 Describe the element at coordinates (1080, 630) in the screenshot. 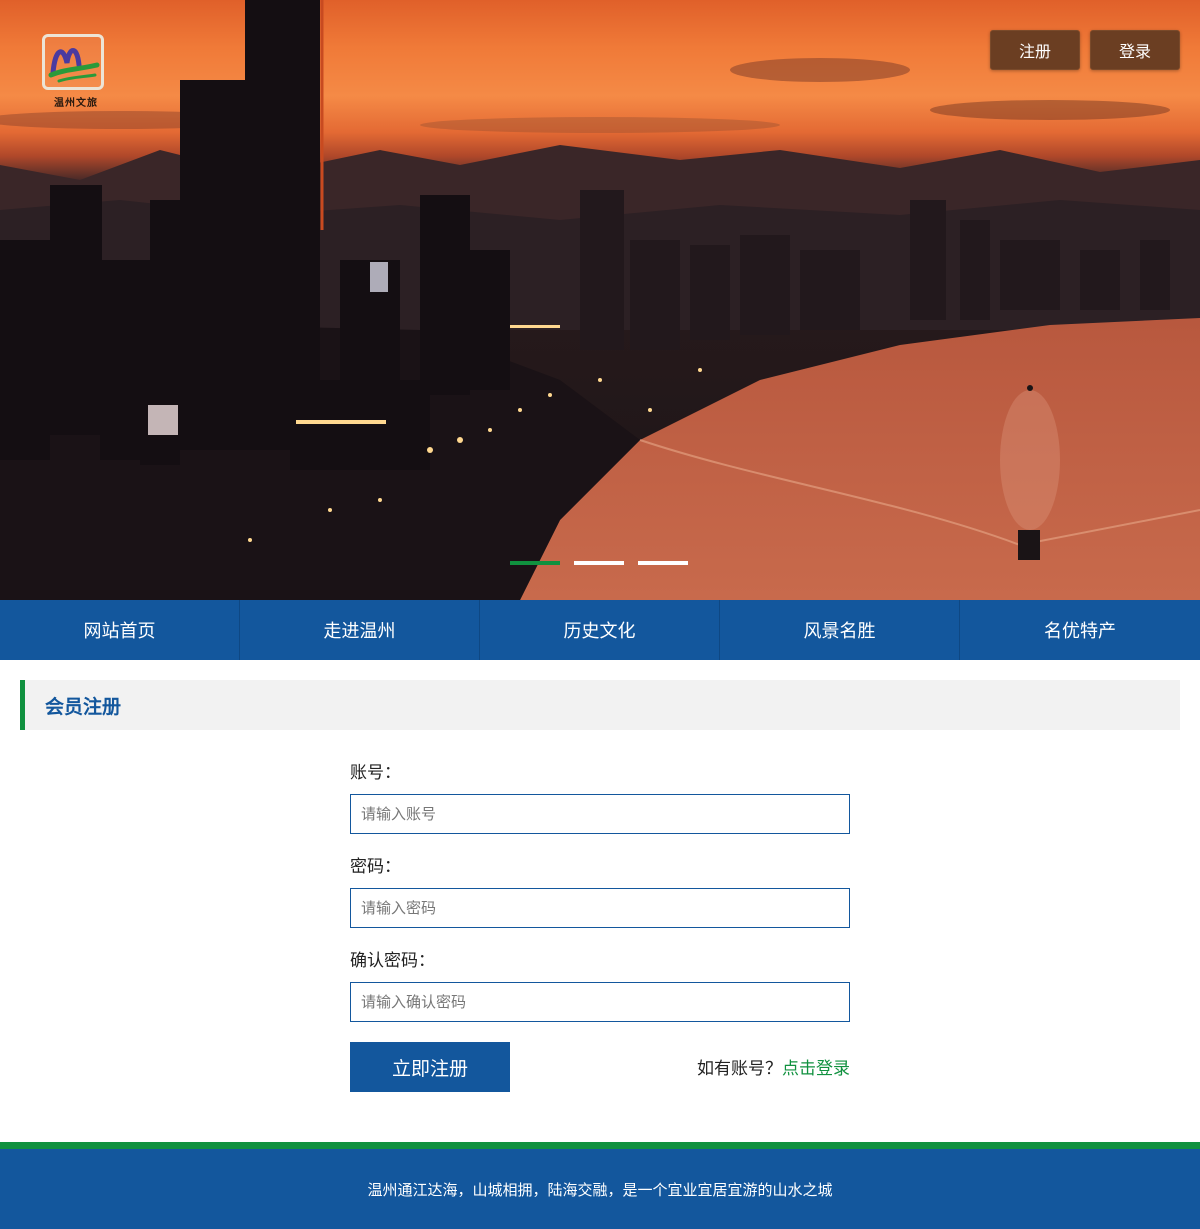

I see `nav-item-products: 名优特产` at that location.